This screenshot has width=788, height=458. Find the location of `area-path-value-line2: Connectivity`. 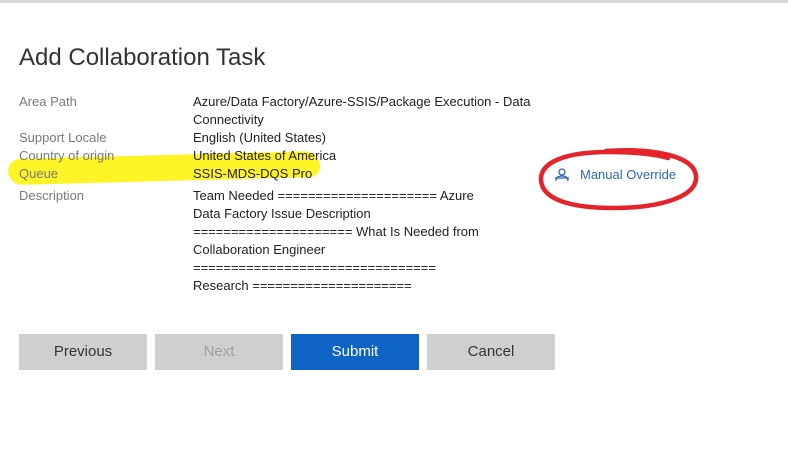

area-path-value-line2: Connectivity is located at coordinates (228, 119).